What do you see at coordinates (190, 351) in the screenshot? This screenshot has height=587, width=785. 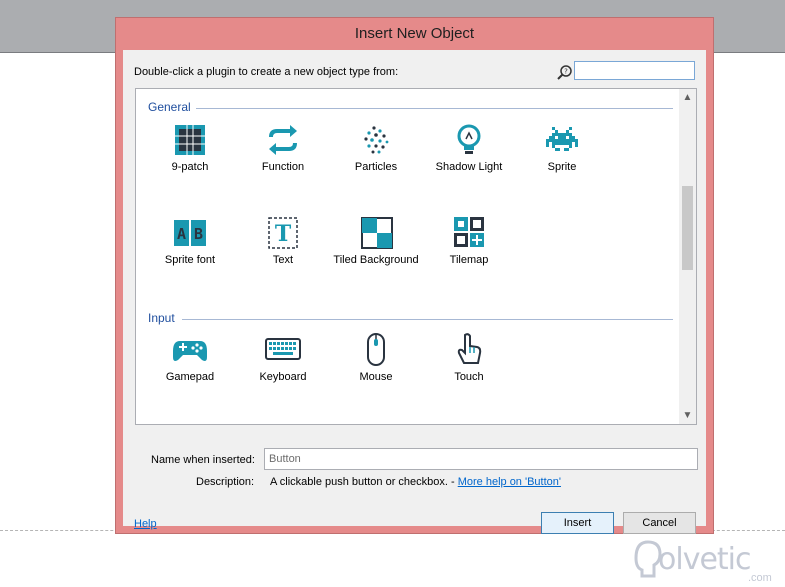 I see `gamepad-icon` at bounding box center [190, 351].